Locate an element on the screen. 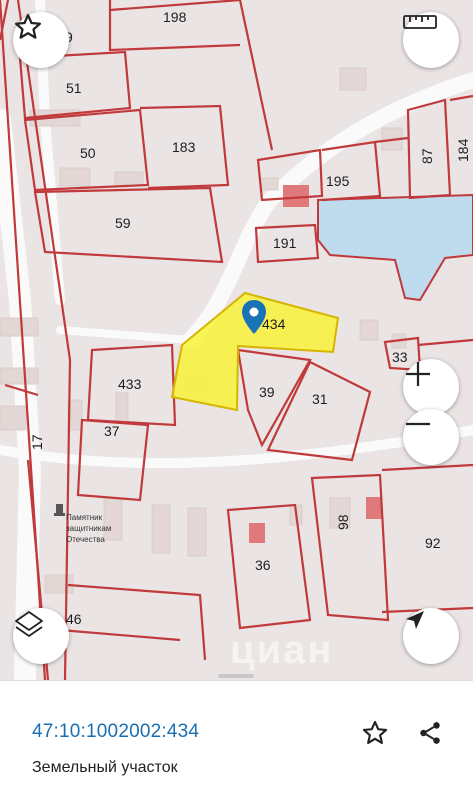 The width and height of the screenshot is (473, 796). ruler-icon is located at coordinates (420, 22).